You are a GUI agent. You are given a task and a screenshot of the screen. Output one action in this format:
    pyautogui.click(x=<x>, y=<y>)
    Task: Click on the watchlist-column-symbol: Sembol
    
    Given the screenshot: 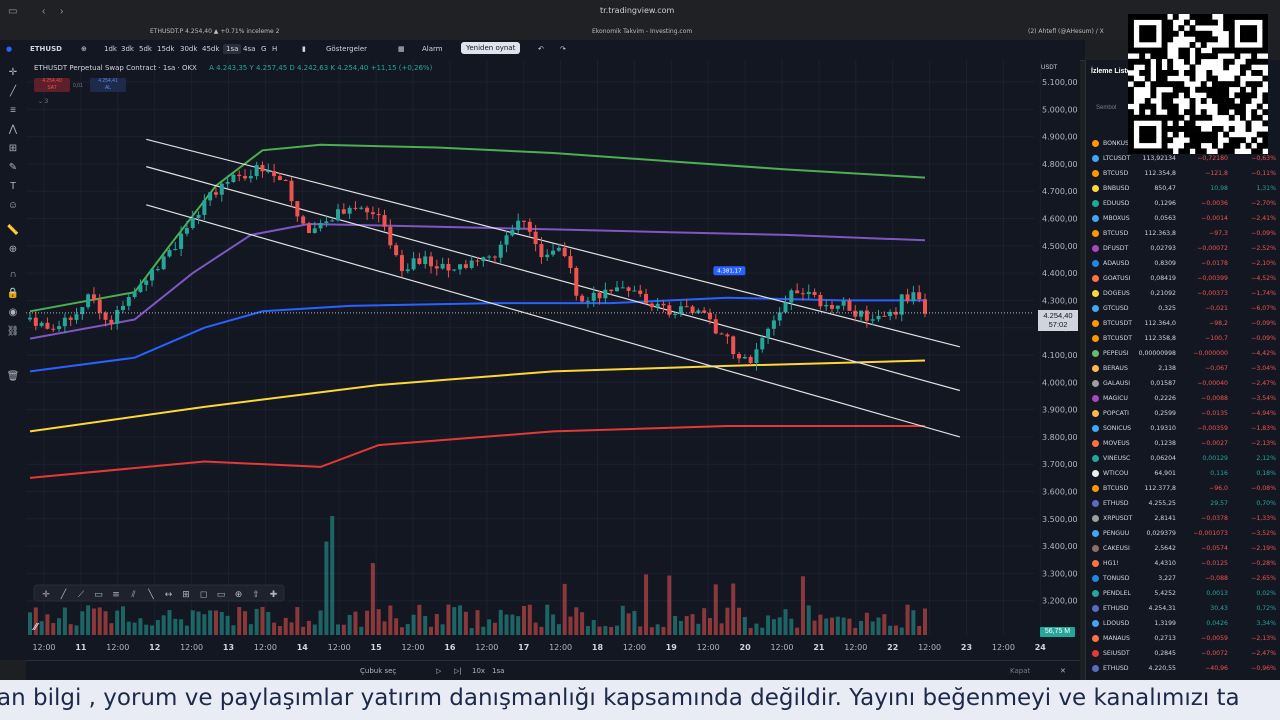 What is the action you would take?
    pyautogui.click(x=1106, y=108)
    